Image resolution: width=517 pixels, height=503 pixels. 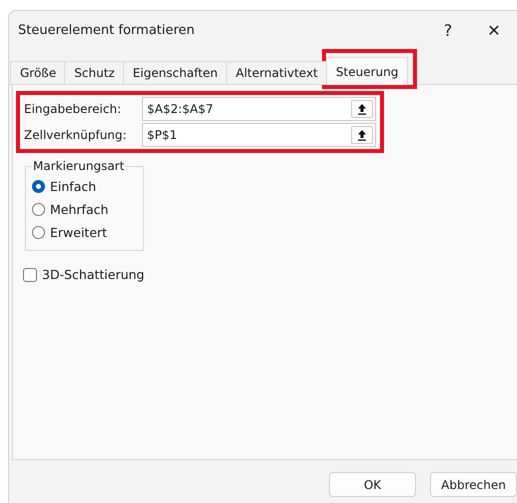 What do you see at coordinates (494, 30) in the screenshot?
I see `close-button: ✕` at bounding box center [494, 30].